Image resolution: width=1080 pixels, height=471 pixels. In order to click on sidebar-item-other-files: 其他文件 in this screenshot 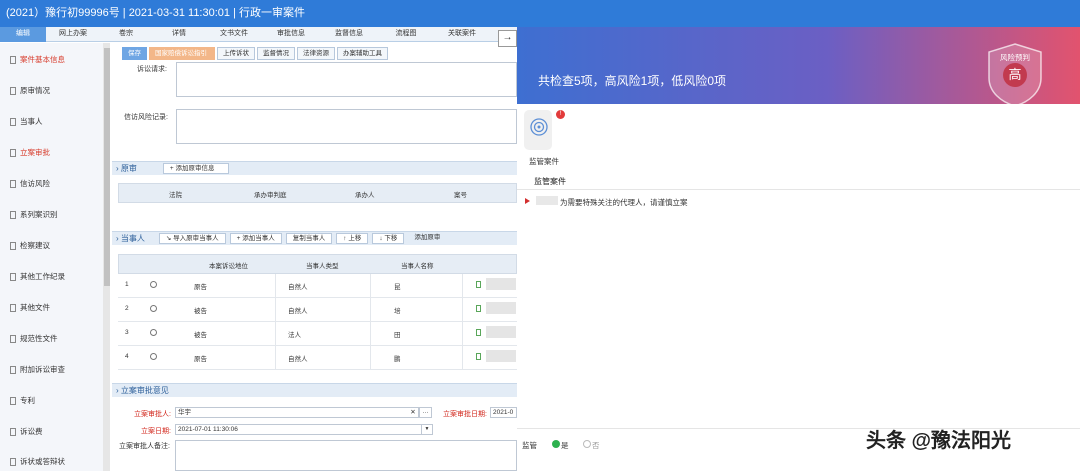, I will do `click(51, 308)`.